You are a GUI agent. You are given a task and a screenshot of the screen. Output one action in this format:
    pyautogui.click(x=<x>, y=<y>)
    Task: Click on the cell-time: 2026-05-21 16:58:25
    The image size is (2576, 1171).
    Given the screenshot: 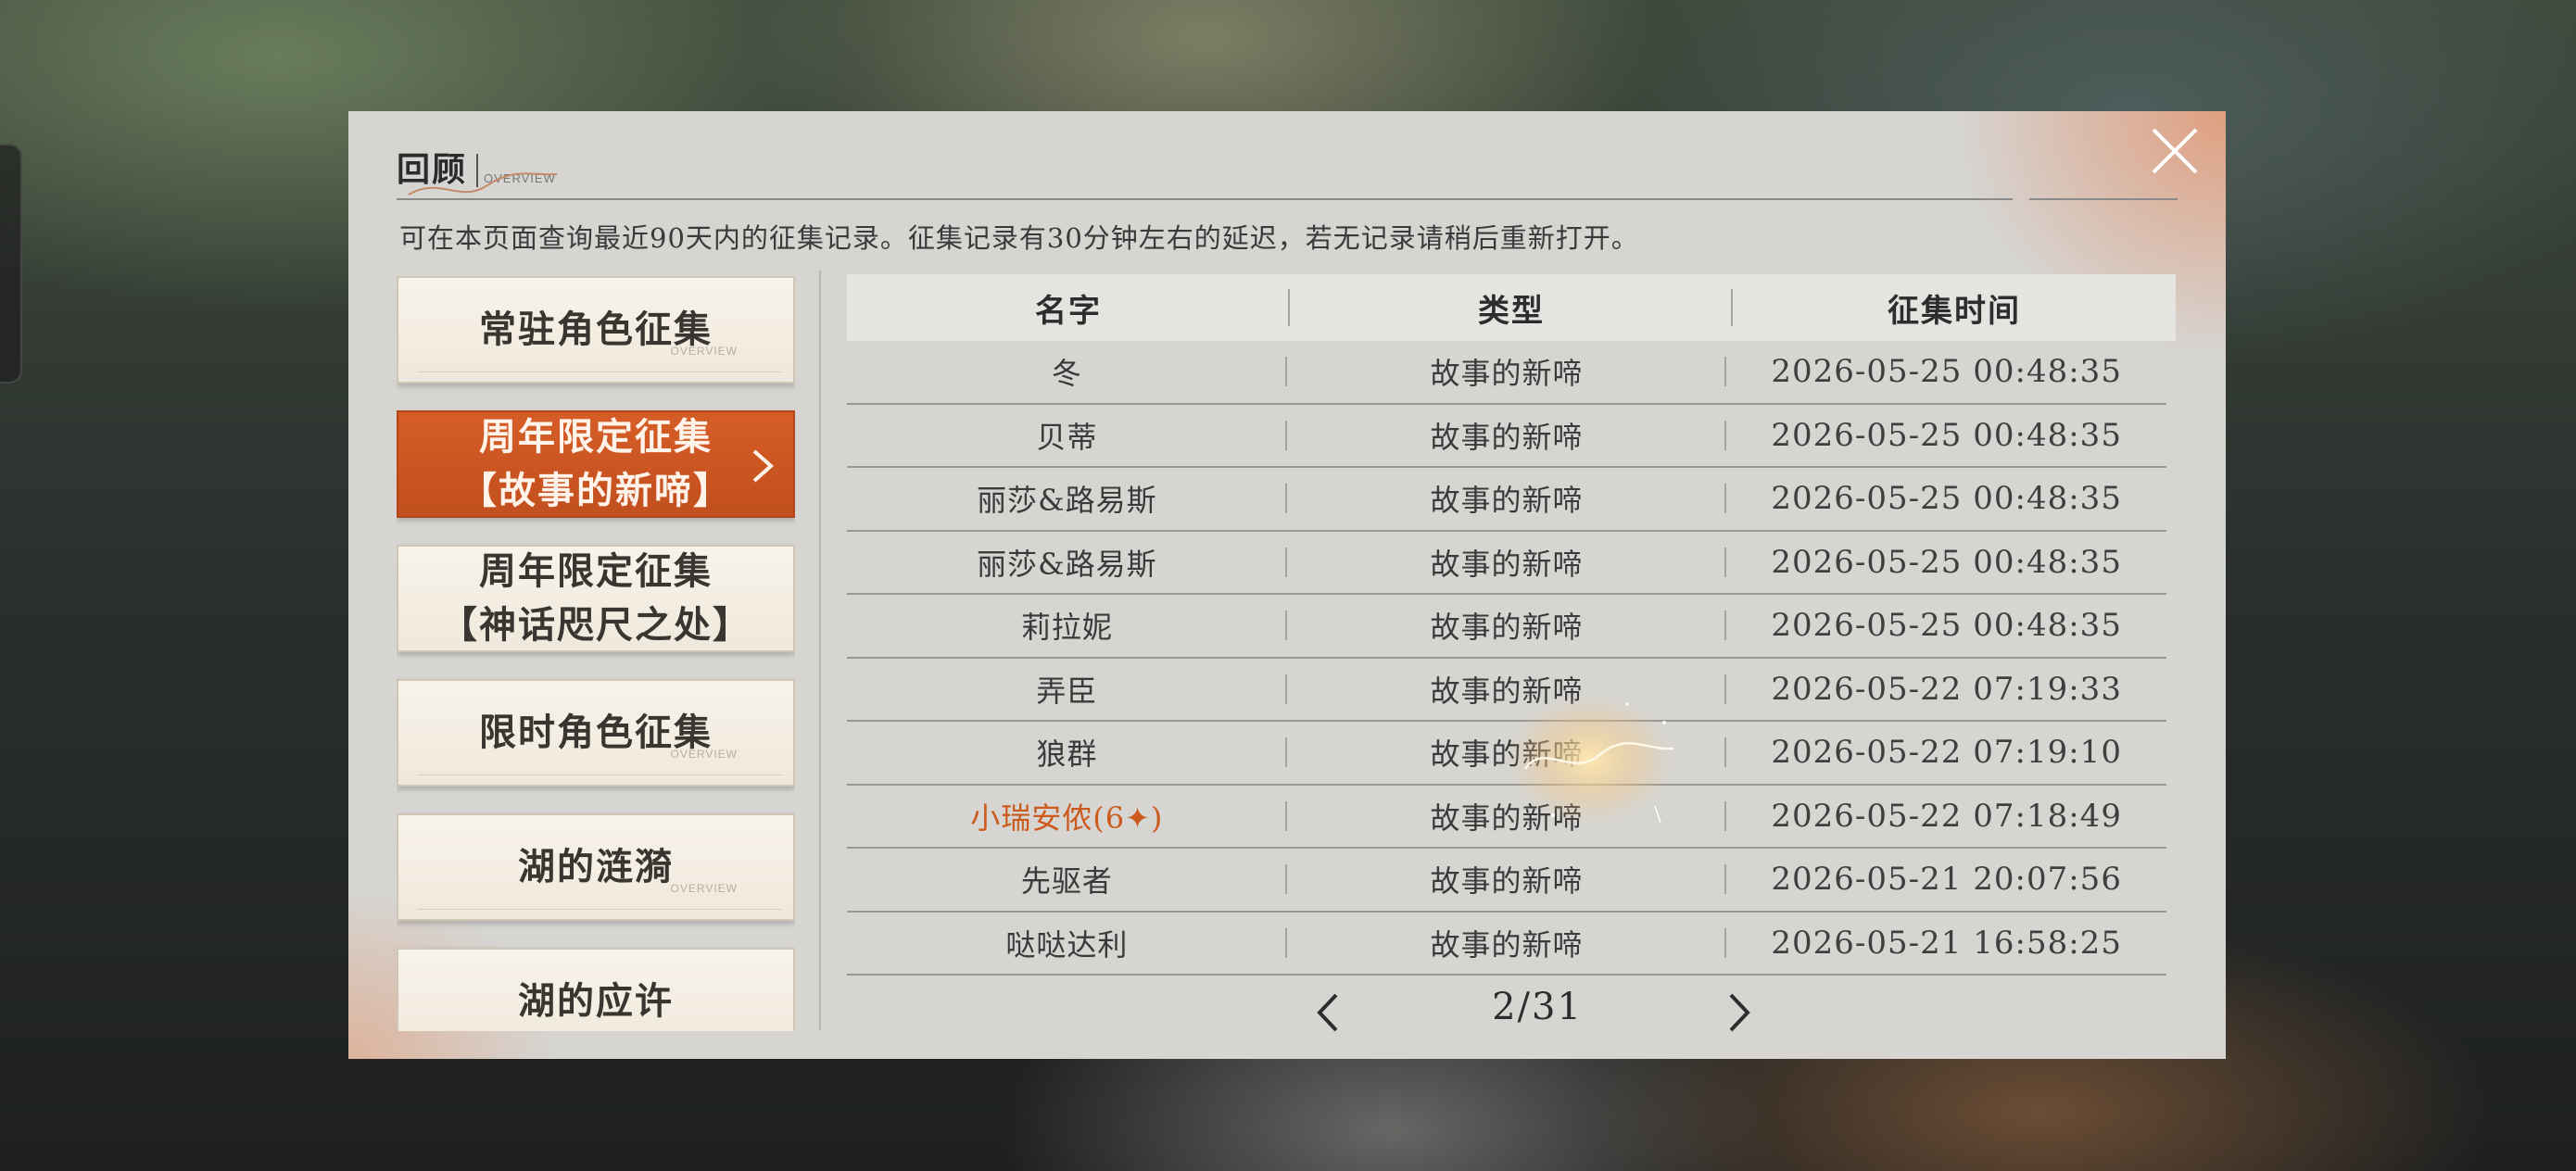 What is the action you would take?
    pyautogui.click(x=1946, y=943)
    